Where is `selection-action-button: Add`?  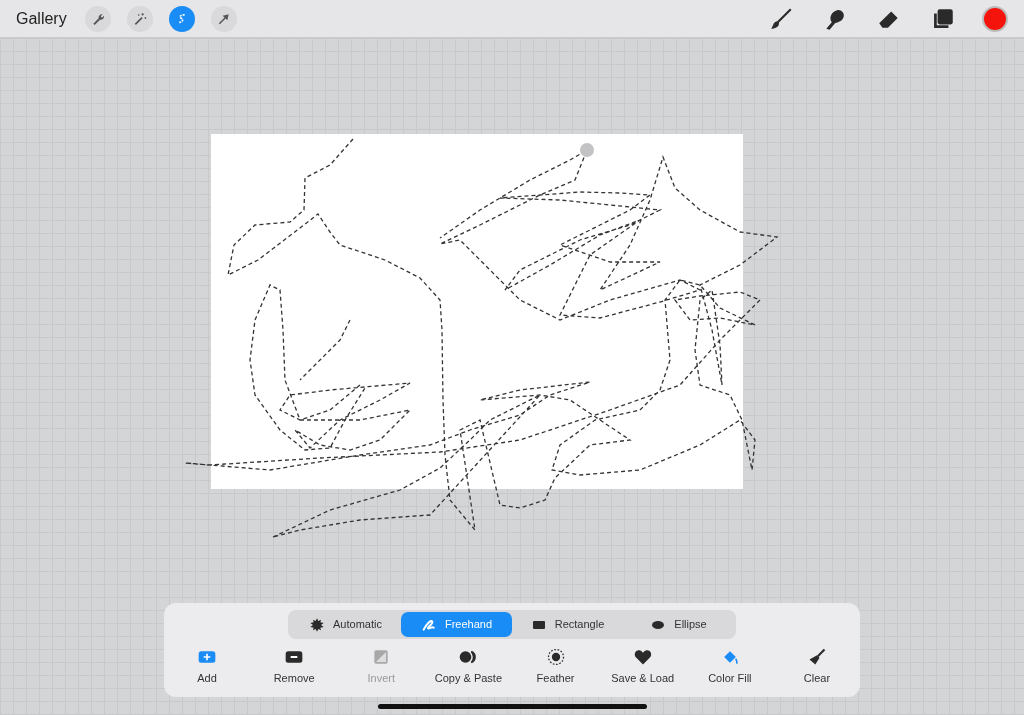
selection-action-button: Add is located at coordinates (207, 667).